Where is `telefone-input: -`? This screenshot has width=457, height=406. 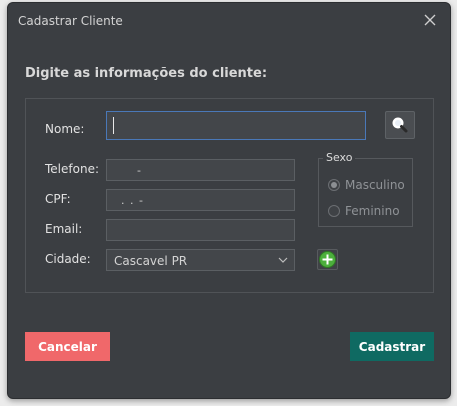
telefone-input: - is located at coordinates (200, 170).